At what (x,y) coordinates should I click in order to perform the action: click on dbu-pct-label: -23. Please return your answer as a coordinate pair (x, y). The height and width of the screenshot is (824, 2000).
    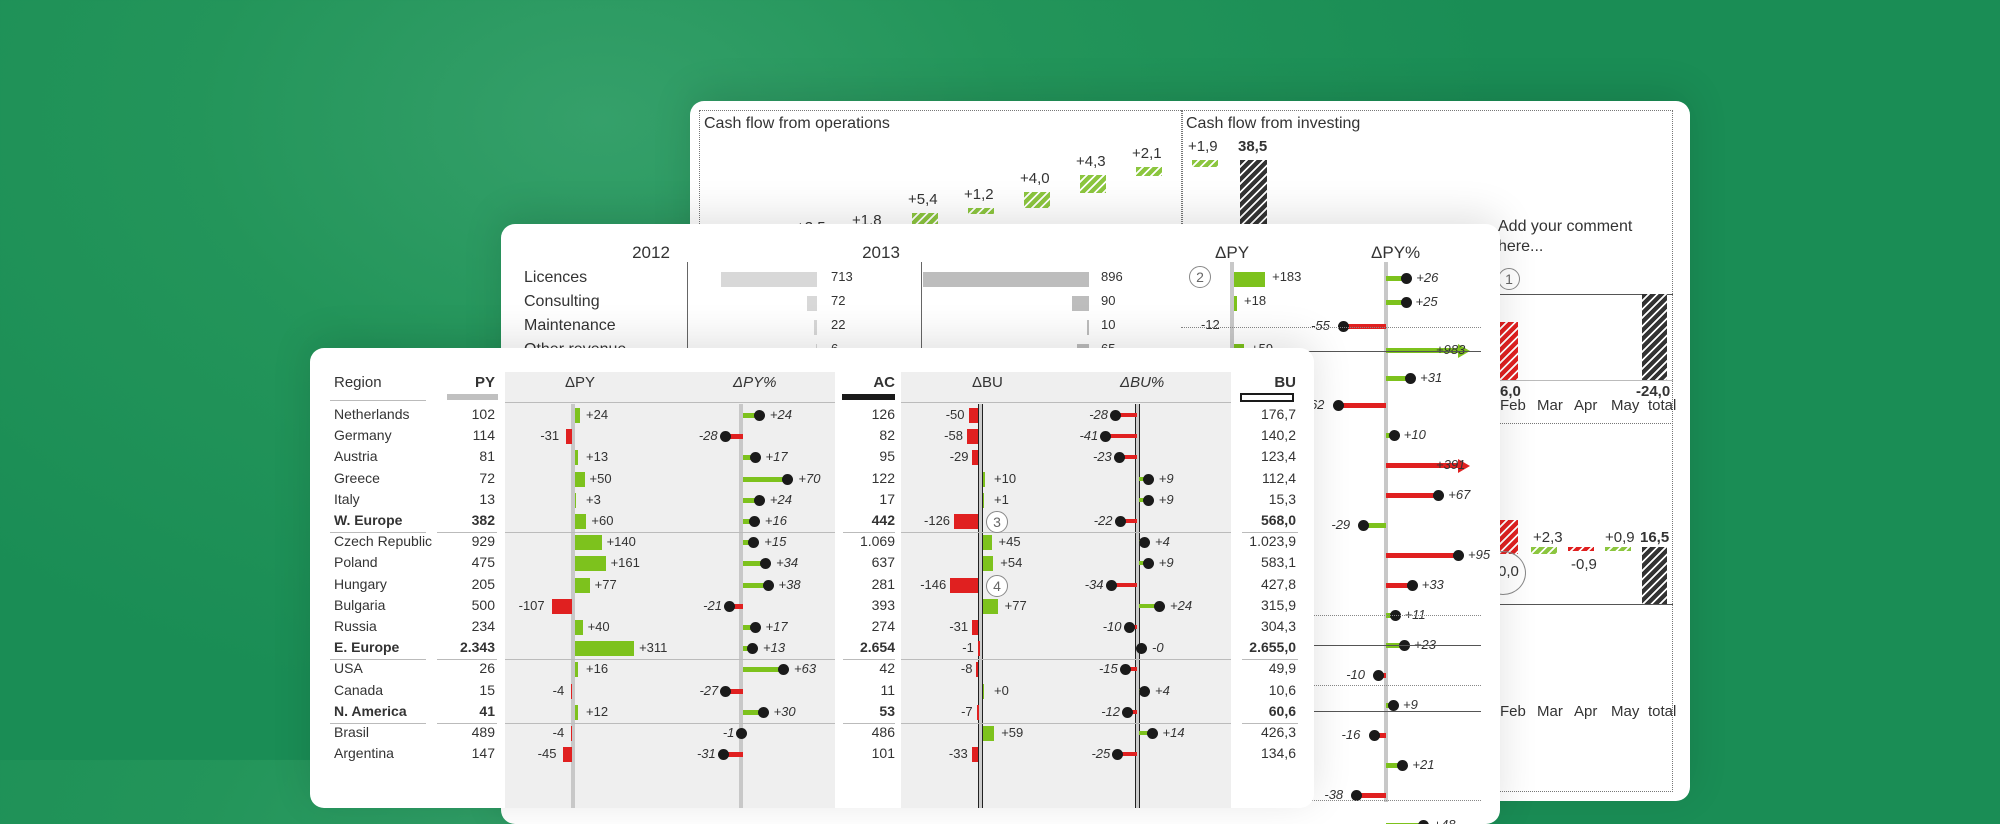
    Looking at the image, I should click on (1102, 457).